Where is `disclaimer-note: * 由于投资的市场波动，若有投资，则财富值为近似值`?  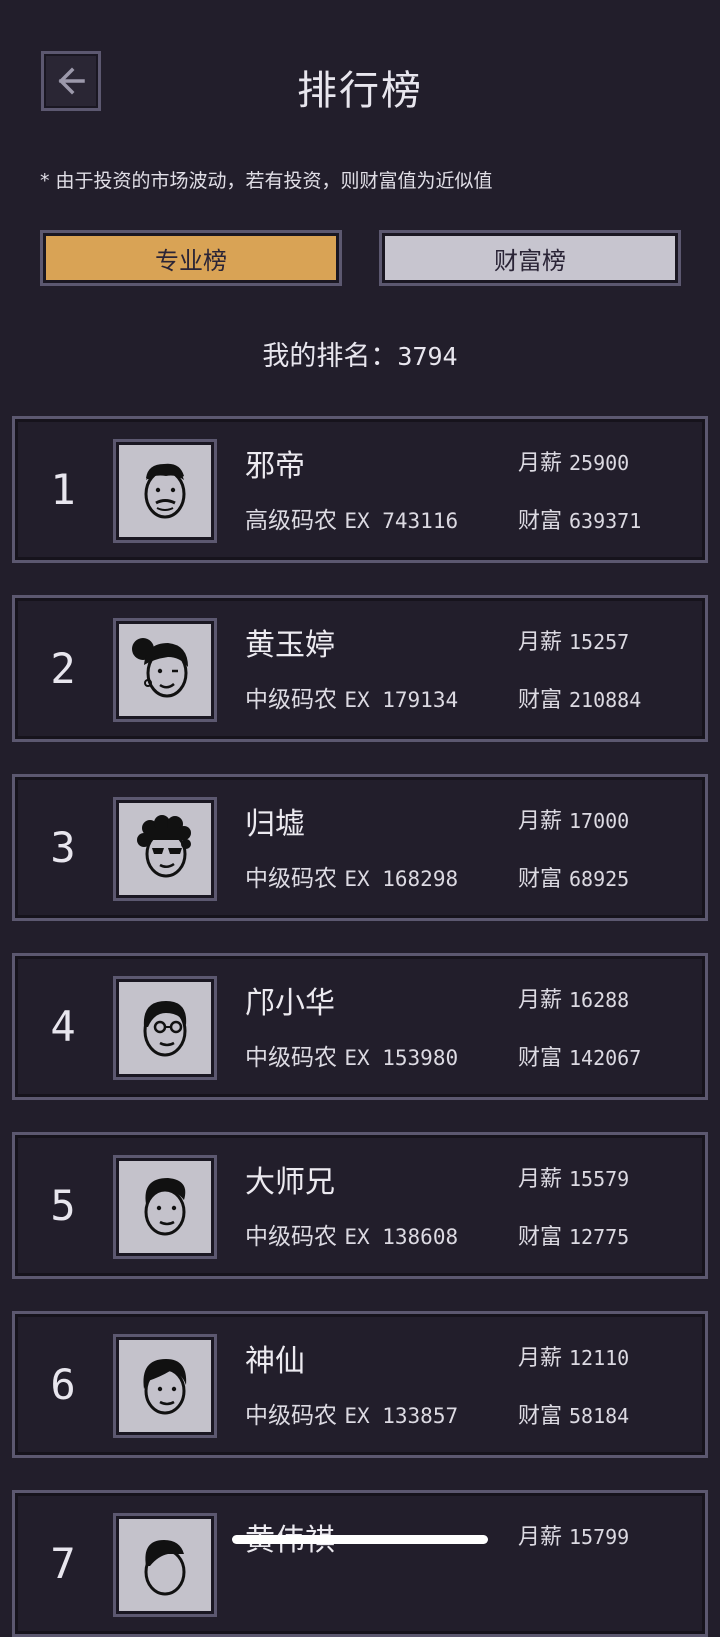
disclaimer-note: * 由于投资的市场波动，若有投资，则财富值为近似值 is located at coordinates (266, 181).